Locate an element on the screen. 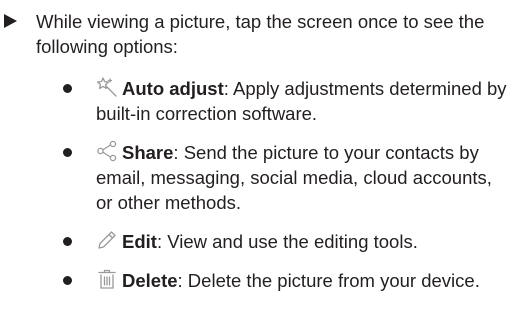 The image size is (518, 319). edit-icon is located at coordinates (107, 240).